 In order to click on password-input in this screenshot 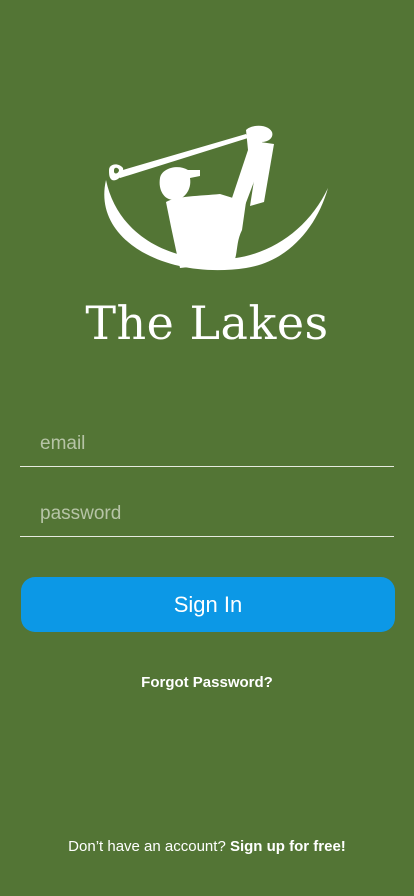, I will do `click(207, 514)`.